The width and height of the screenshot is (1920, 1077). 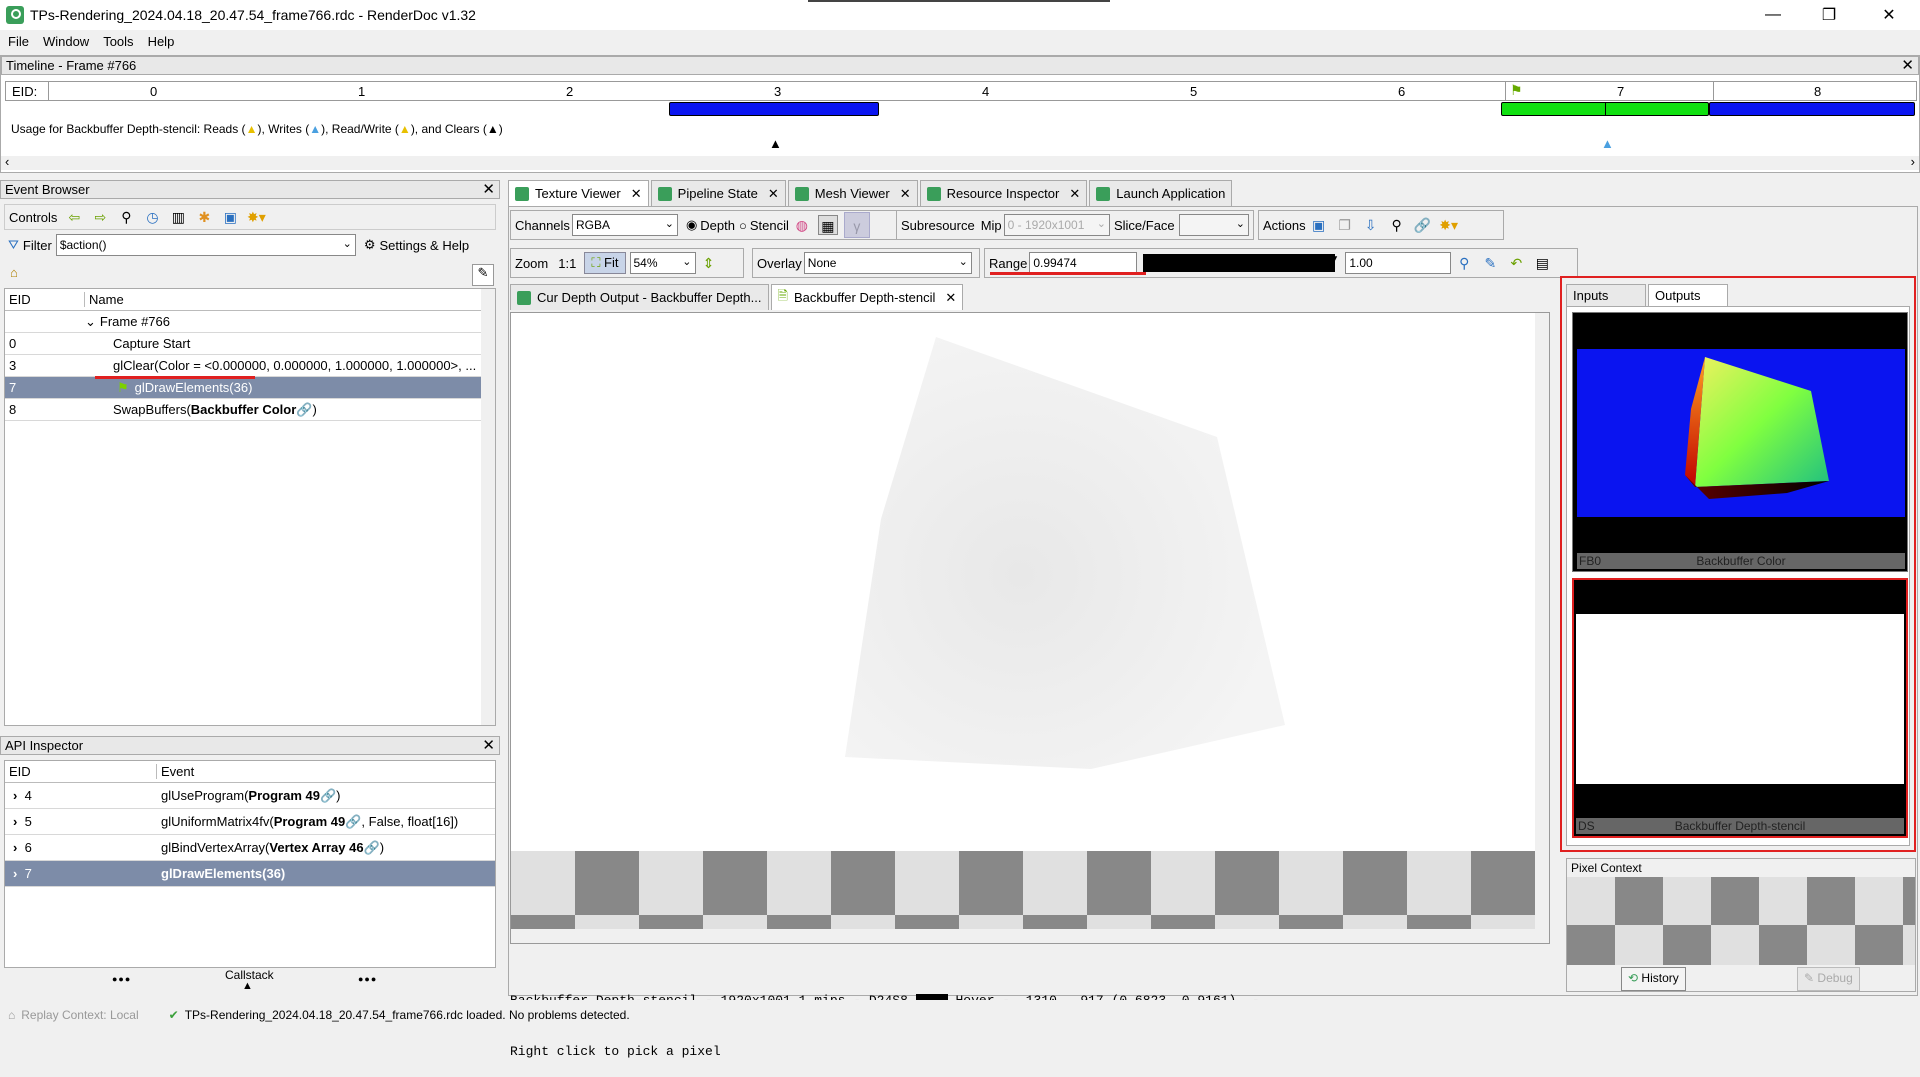 What do you see at coordinates (160, 41) in the screenshot?
I see `menu-help: Help` at bounding box center [160, 41].